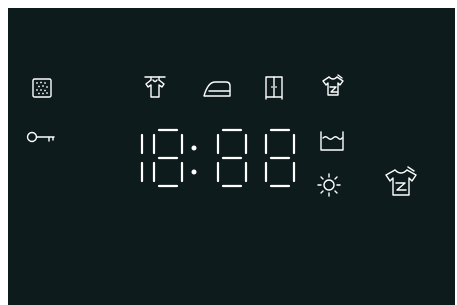  I want to click on water-tub-icon, so click(332, 141).